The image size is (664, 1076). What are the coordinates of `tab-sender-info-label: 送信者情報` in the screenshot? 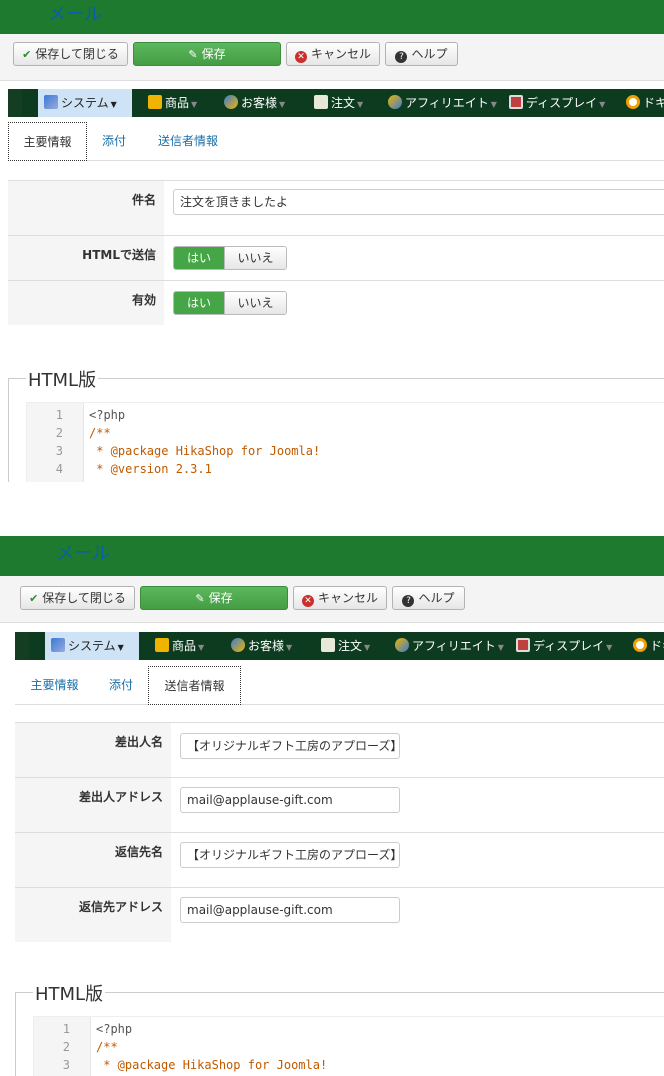 It's located at (187, 141).